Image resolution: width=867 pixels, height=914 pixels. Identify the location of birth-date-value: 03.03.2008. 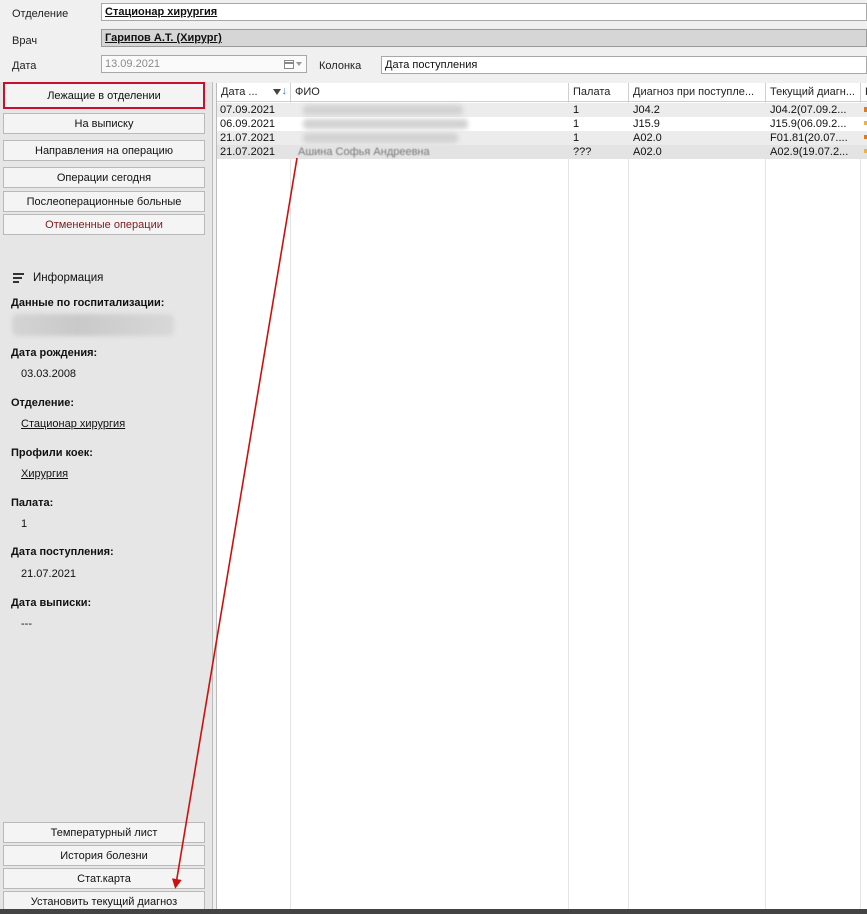
(49, 374).